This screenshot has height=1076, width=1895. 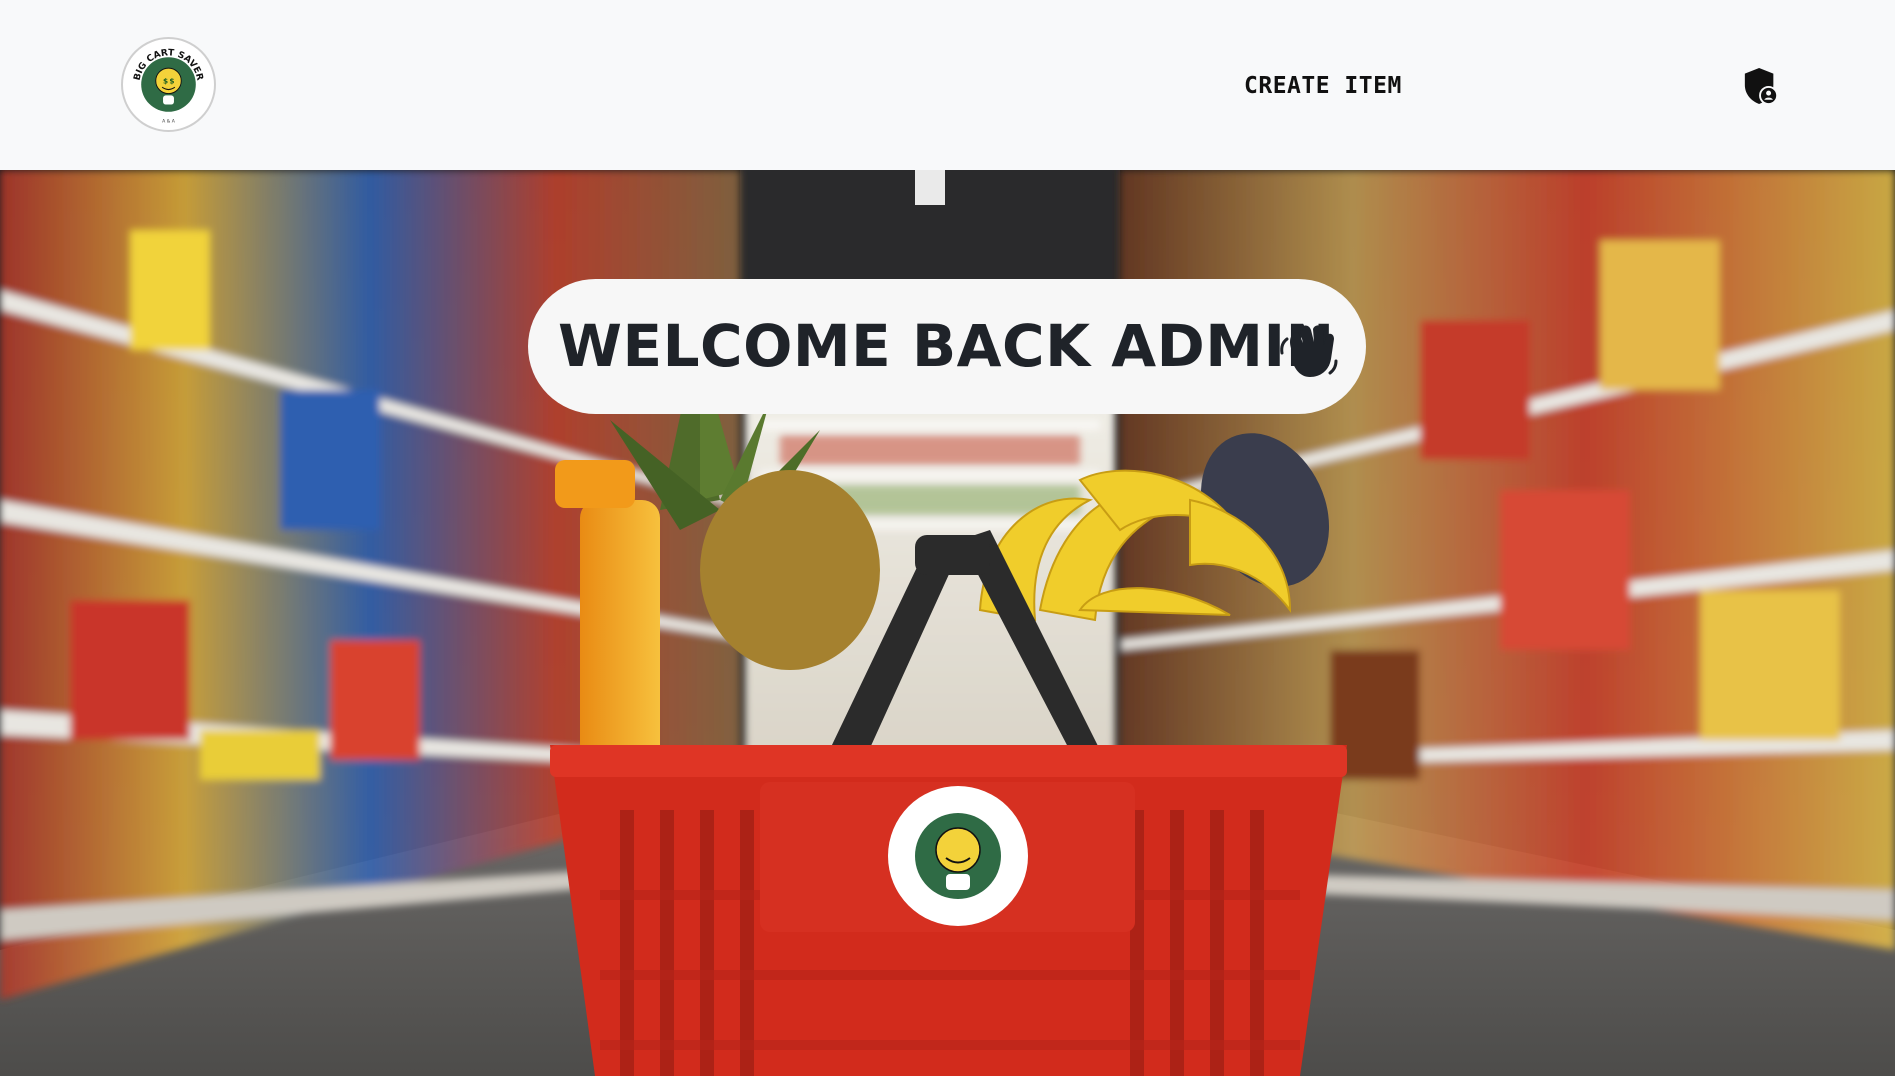 I want to click on waving-hand-icon, so click(x=1308, y=350).